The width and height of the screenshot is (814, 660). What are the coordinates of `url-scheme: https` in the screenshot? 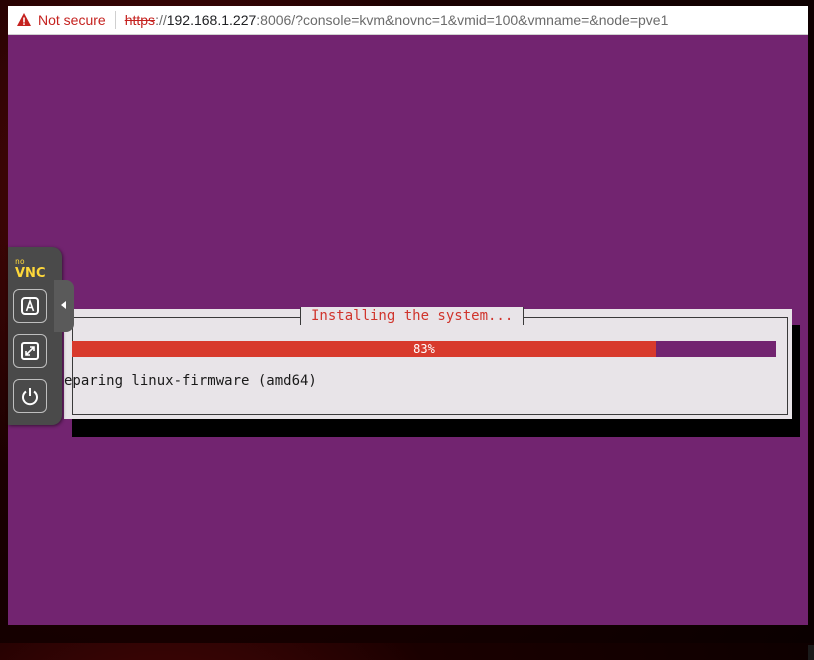 It's located at (140, 20).